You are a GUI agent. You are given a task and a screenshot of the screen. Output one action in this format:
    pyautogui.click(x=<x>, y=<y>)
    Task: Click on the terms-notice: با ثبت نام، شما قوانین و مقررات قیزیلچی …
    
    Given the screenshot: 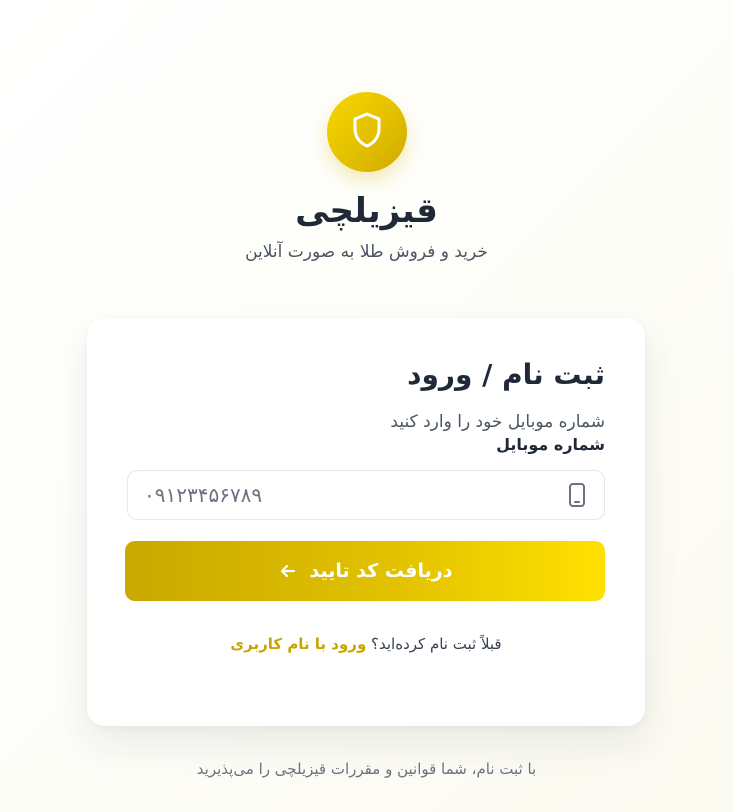 What is the action you would take?
    pyautogui.click(x=366, y=769)
    